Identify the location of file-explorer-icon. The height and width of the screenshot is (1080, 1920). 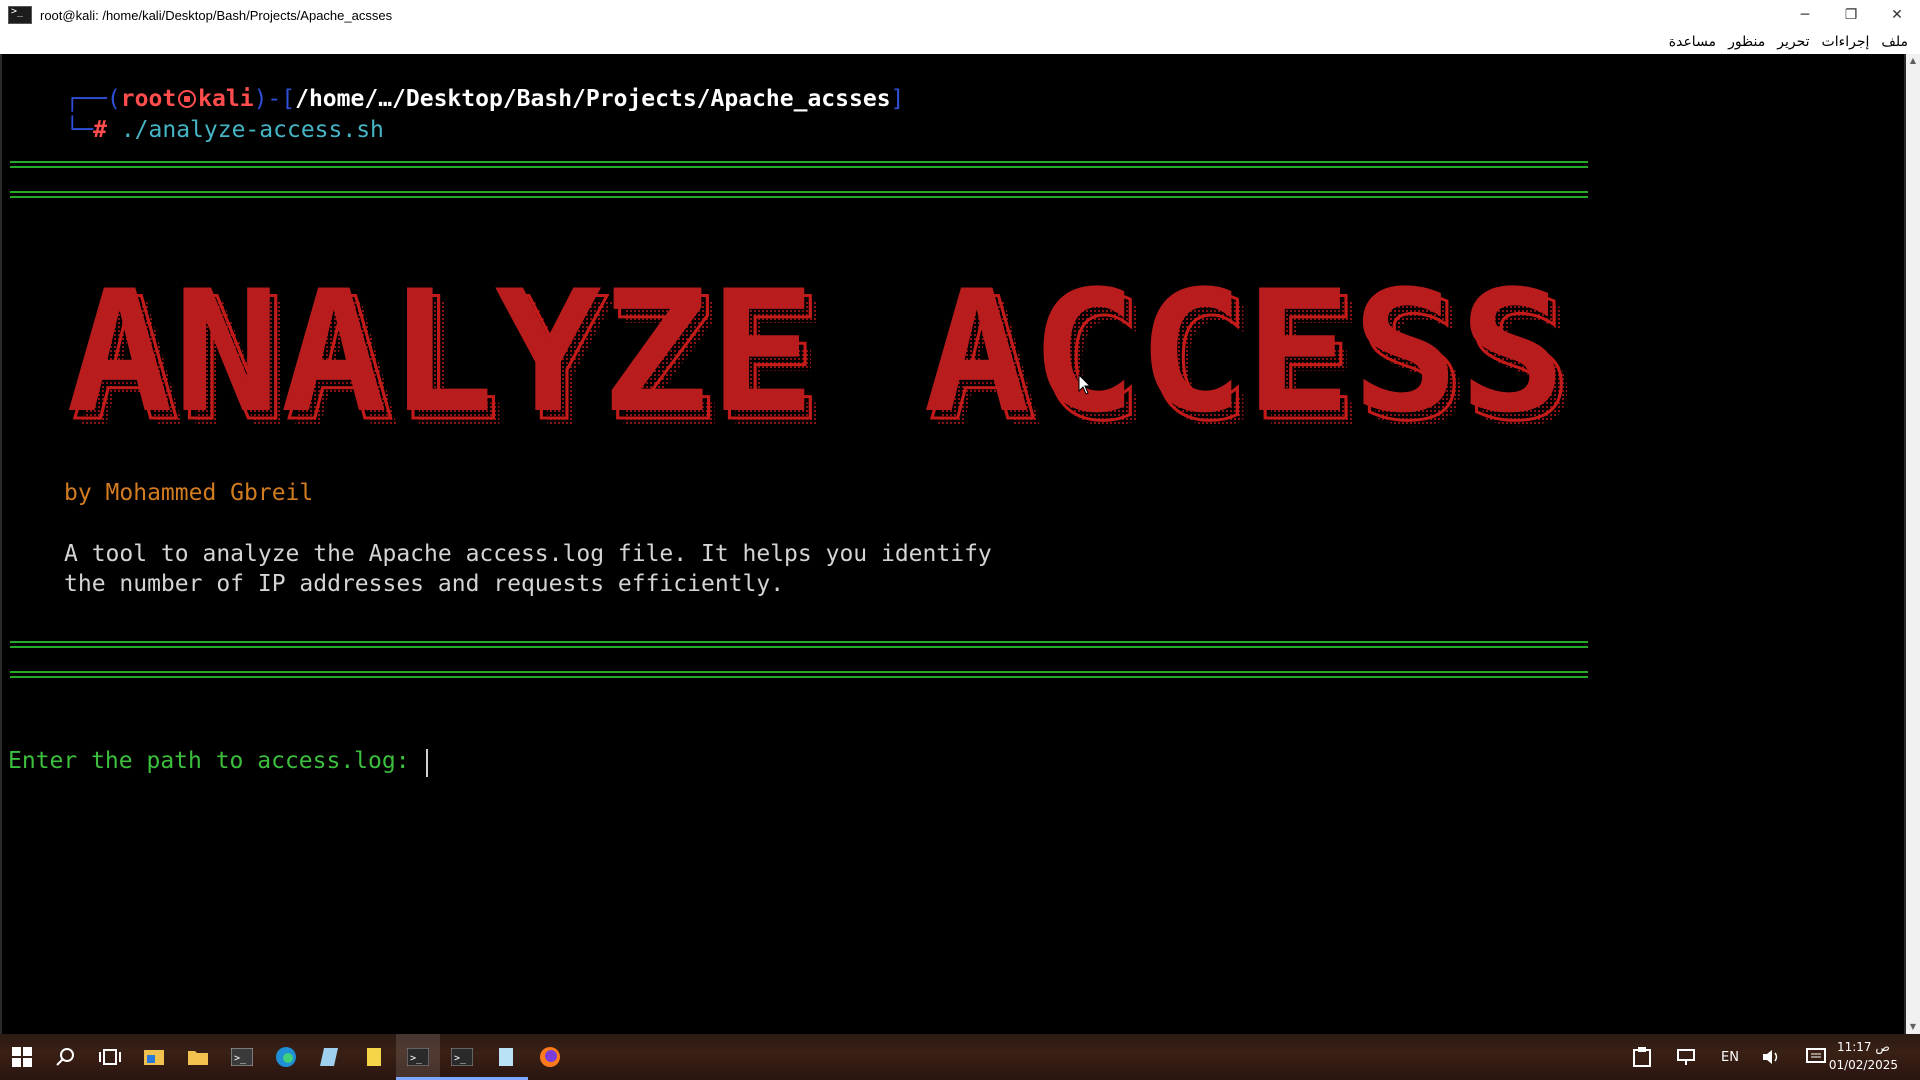
(154, 1057).